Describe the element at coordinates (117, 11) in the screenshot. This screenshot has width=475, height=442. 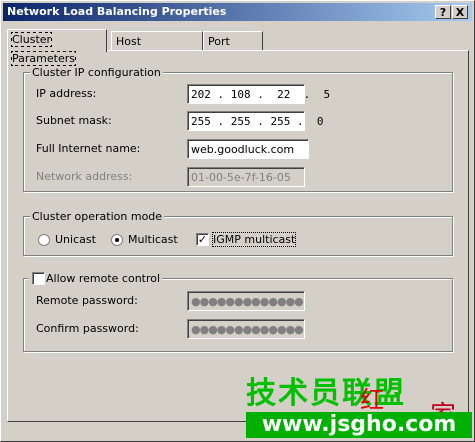
I see `window-title: Network Load Balancing Properties` at that location.